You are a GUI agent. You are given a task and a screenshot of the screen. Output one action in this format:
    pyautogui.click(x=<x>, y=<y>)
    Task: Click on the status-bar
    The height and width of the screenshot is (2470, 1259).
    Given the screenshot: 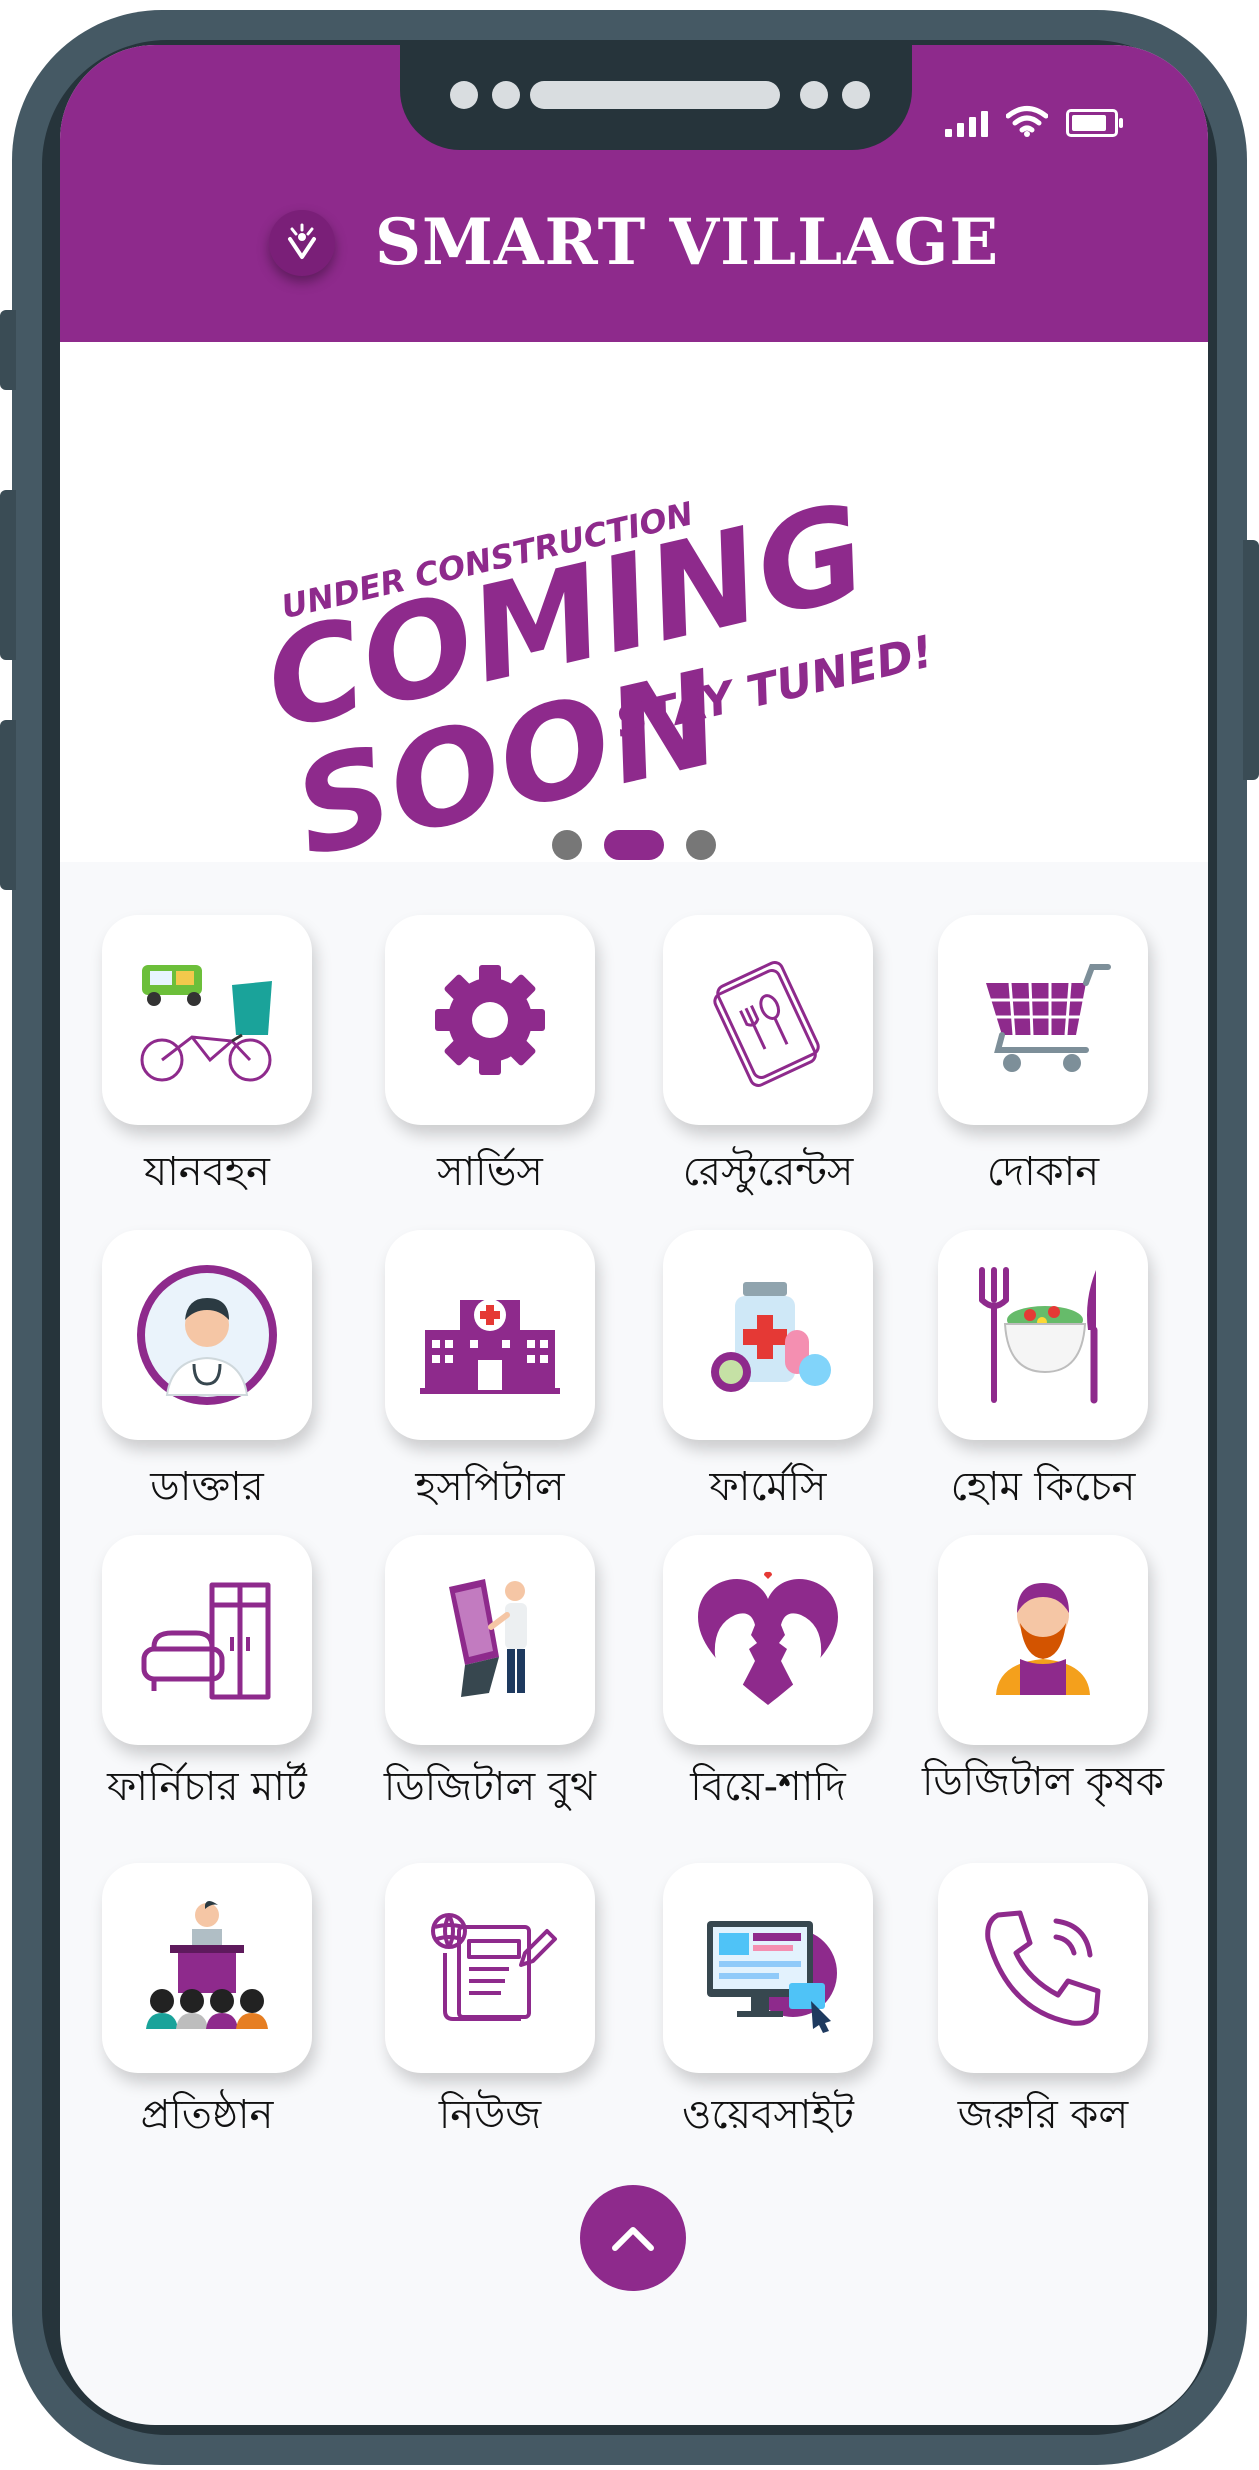 What is the action you would take?
    pyautogui.click(x=1034, y=121)
    